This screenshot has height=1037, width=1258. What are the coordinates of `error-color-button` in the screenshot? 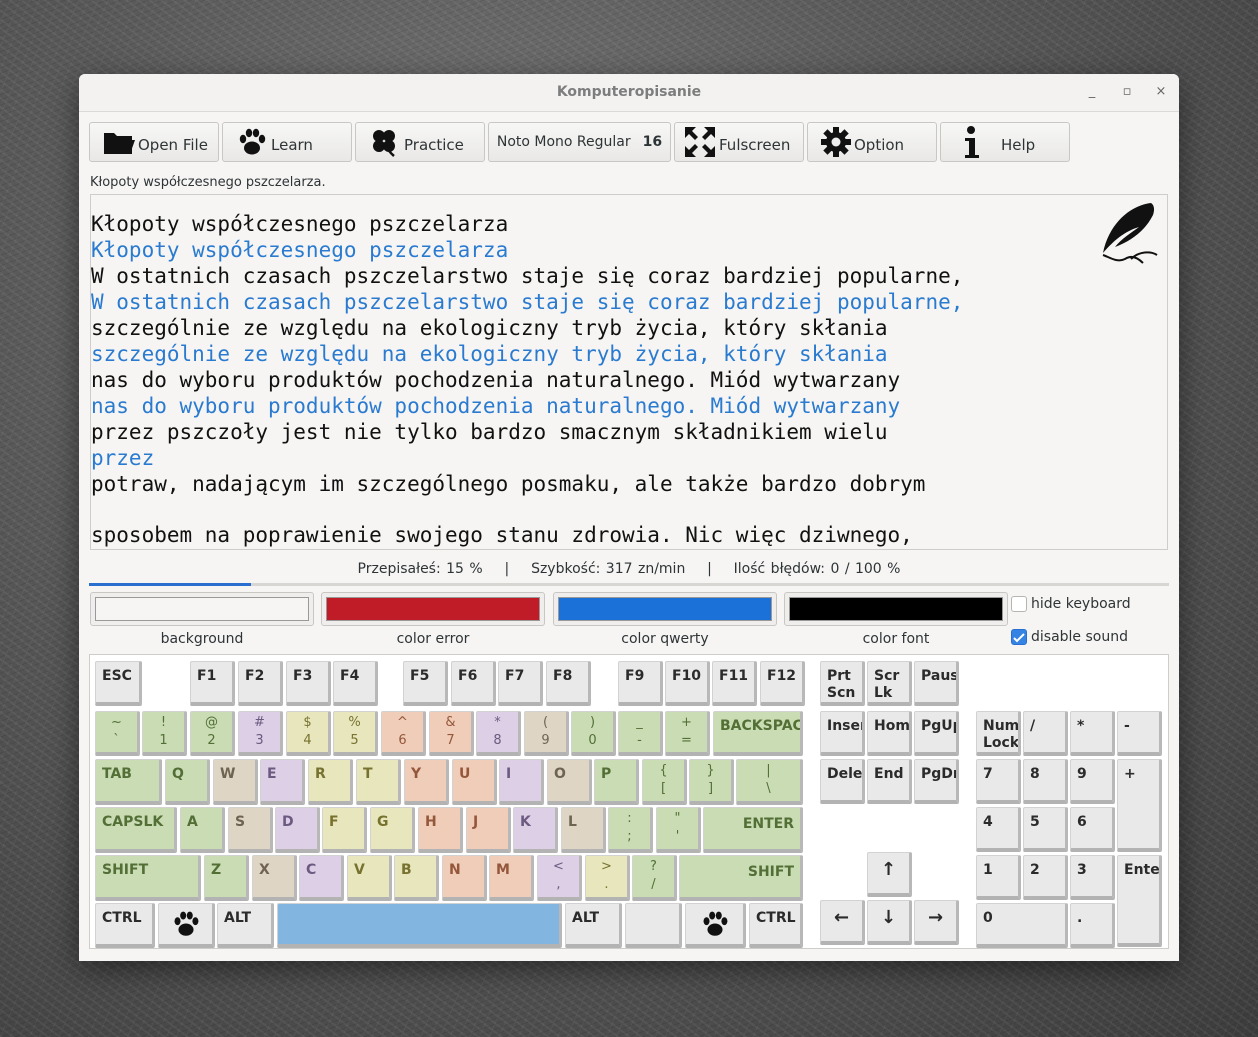 It's located at (433, 609).